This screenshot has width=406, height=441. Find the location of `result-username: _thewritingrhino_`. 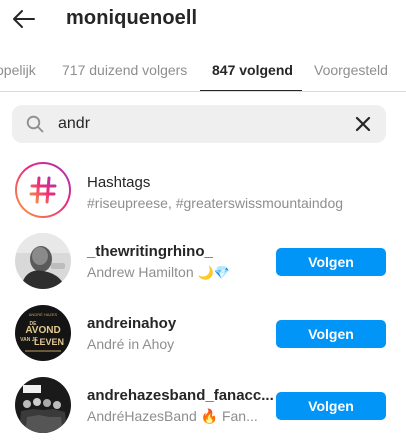

result-username: _thewritingrhino_ is located at coordinates (150, 251).